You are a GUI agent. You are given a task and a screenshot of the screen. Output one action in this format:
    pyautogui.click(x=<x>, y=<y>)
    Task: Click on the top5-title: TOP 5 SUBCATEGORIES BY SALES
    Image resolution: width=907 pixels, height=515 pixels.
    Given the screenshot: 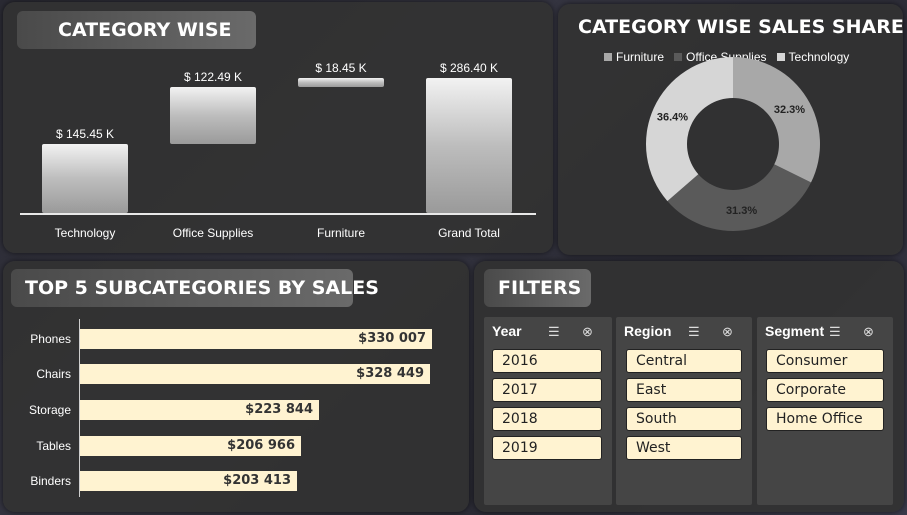 What is the action you would take?
    pyautogui.click(x=195, y=288)
    